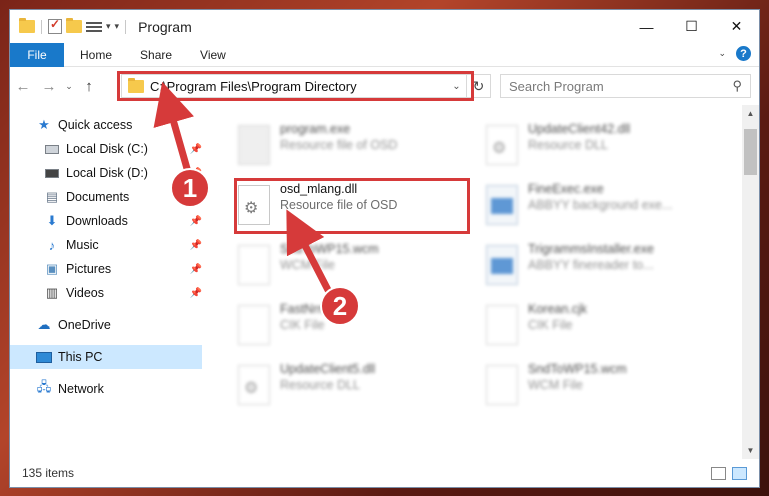  I want to click on status-bar: 135 items, so click(384, 473).